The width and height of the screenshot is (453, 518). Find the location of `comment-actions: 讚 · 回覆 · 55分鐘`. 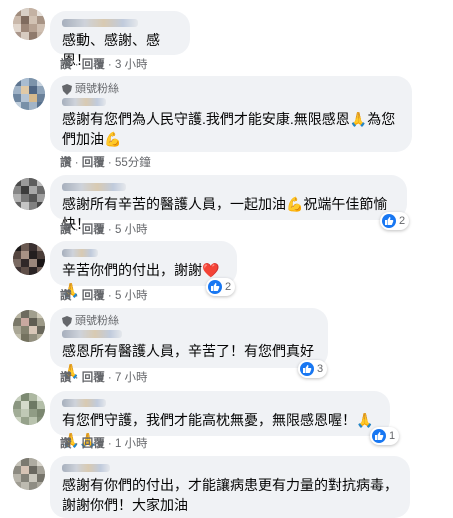

comment-actions: 讚 · 回覆 · 55分鐘 is located at coordinates (105, 163).